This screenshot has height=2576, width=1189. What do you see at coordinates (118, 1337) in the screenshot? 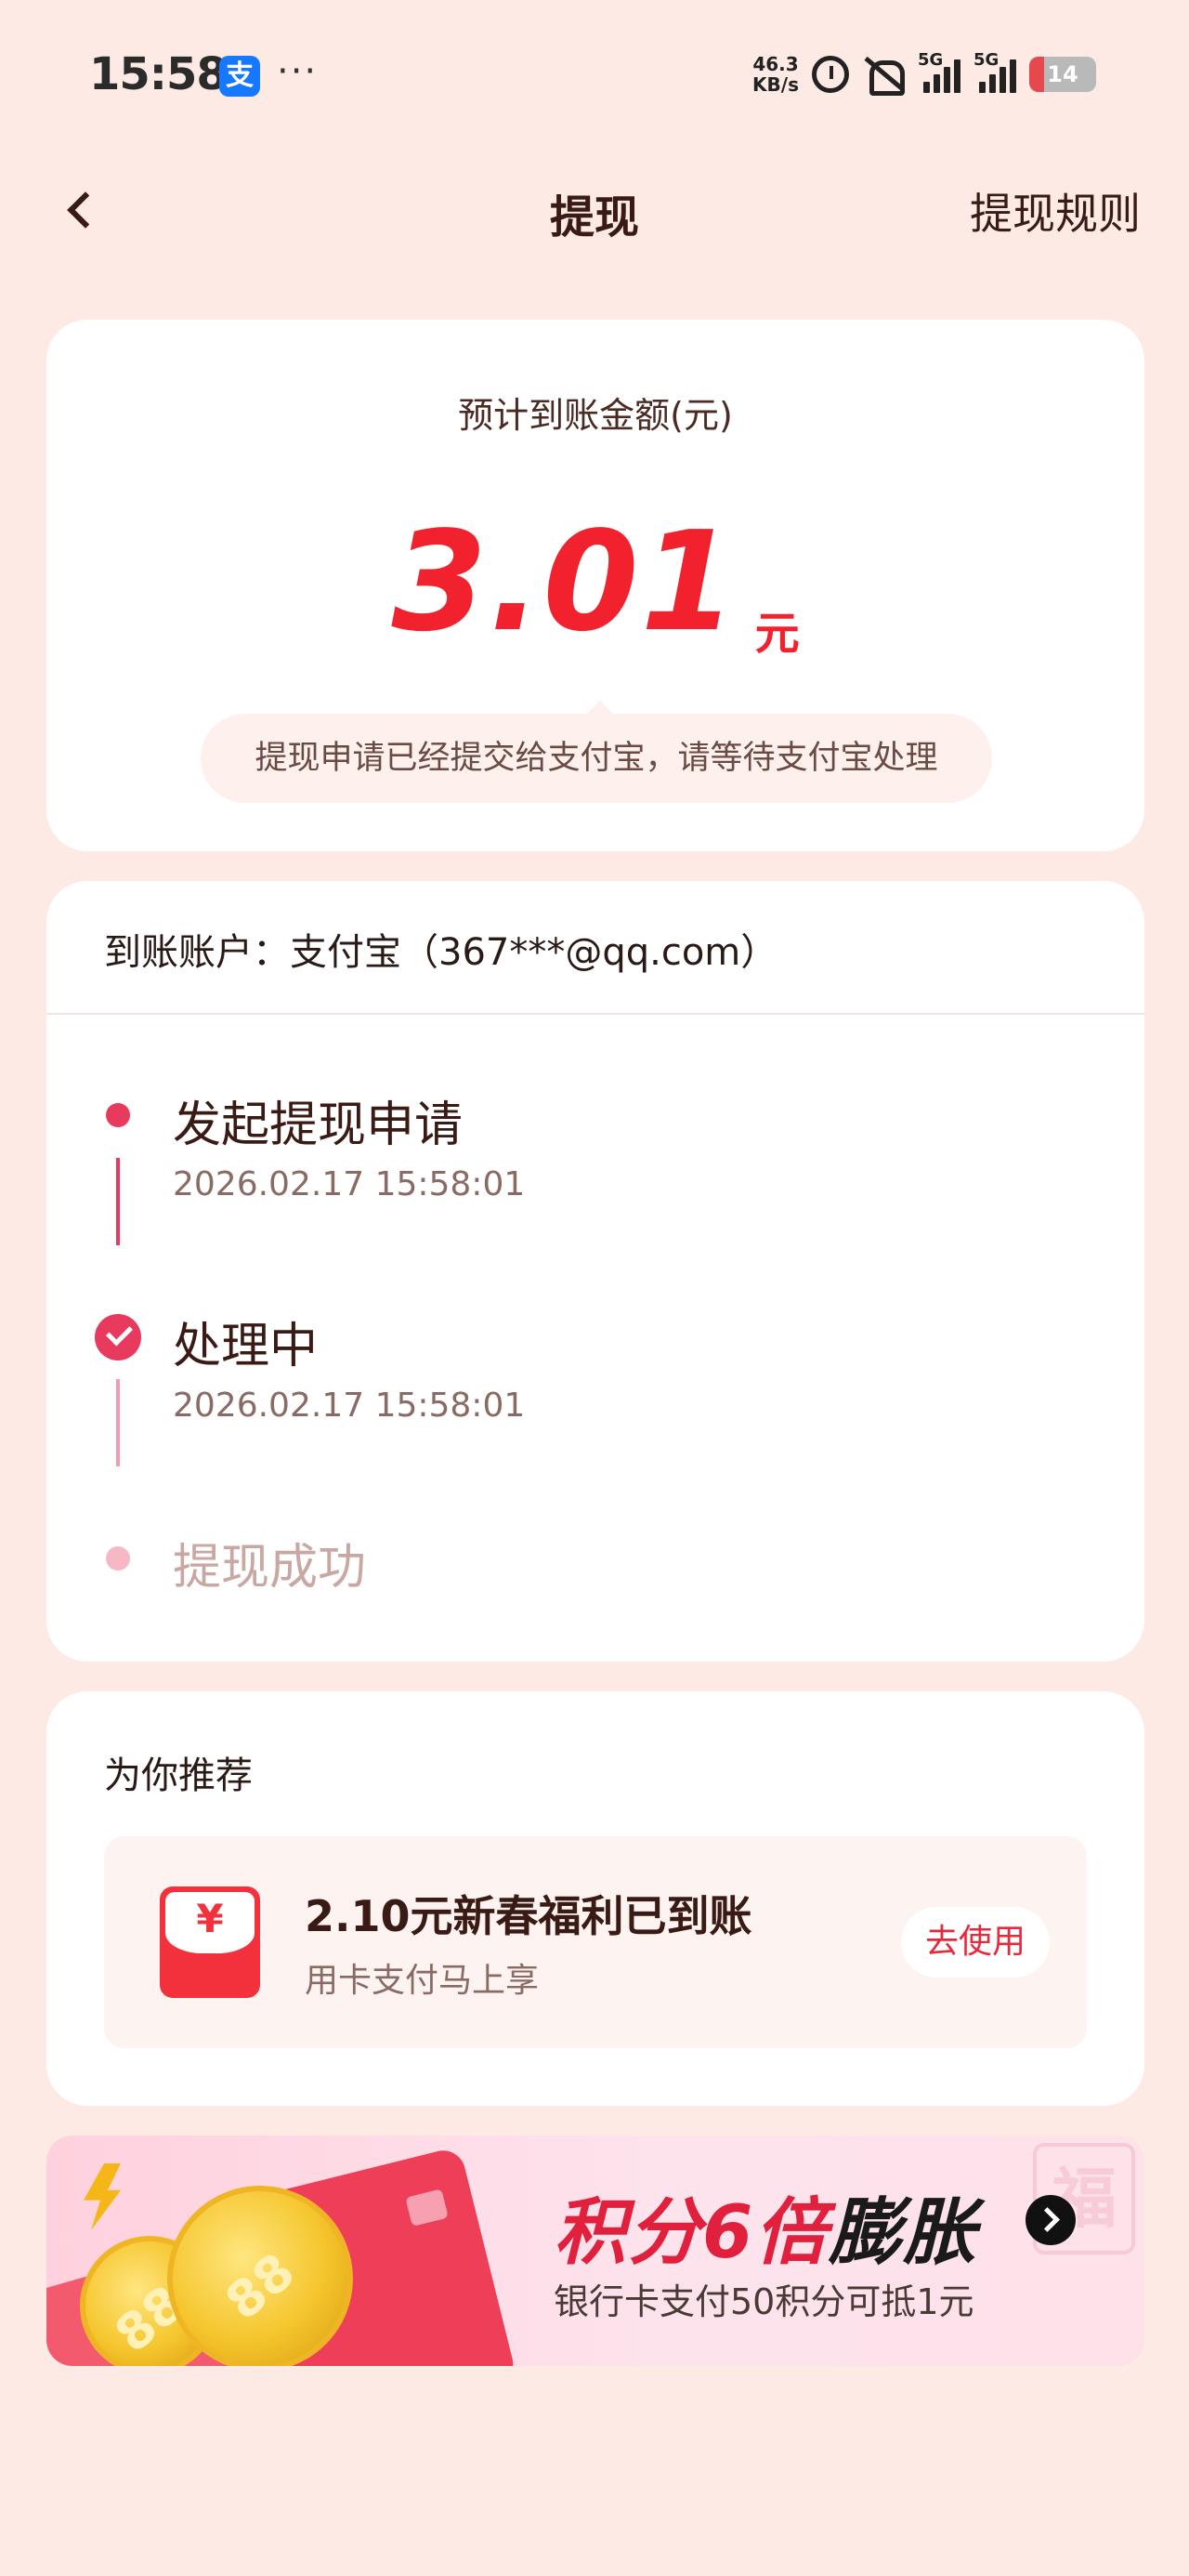
I see `check-icon` at bounding box center [118, 1337].